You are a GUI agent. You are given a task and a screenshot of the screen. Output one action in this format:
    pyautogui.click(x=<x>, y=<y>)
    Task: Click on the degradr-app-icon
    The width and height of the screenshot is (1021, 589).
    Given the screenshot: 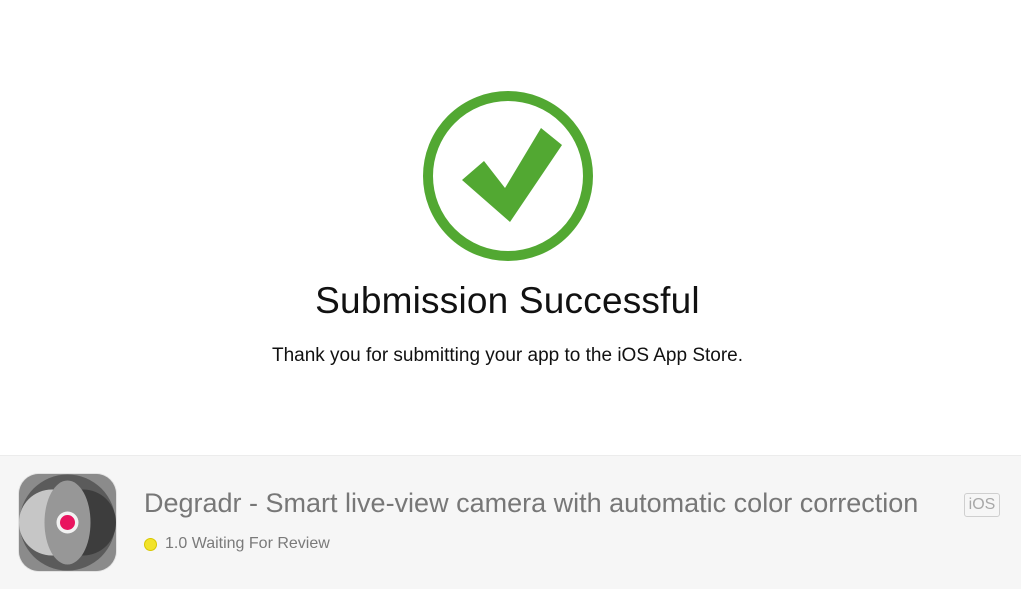 What is the action you would take?
    pyautogui.click(x=67, y=522)
    